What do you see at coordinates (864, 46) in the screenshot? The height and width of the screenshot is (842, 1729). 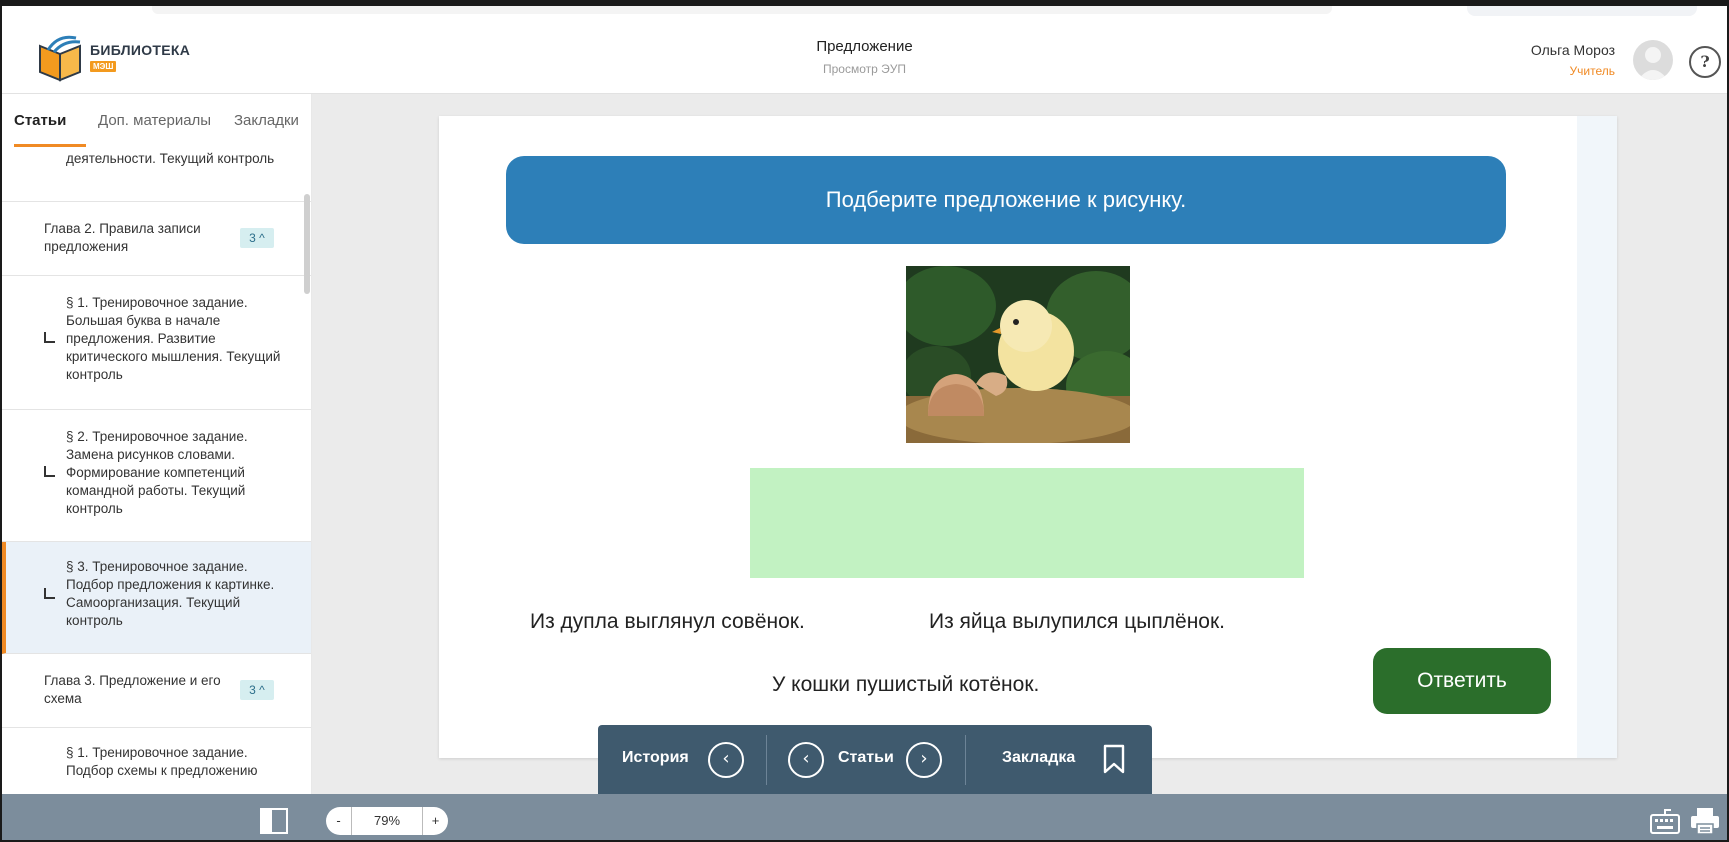 I see `page-title: Предложение` at bounding box center [864, 46].